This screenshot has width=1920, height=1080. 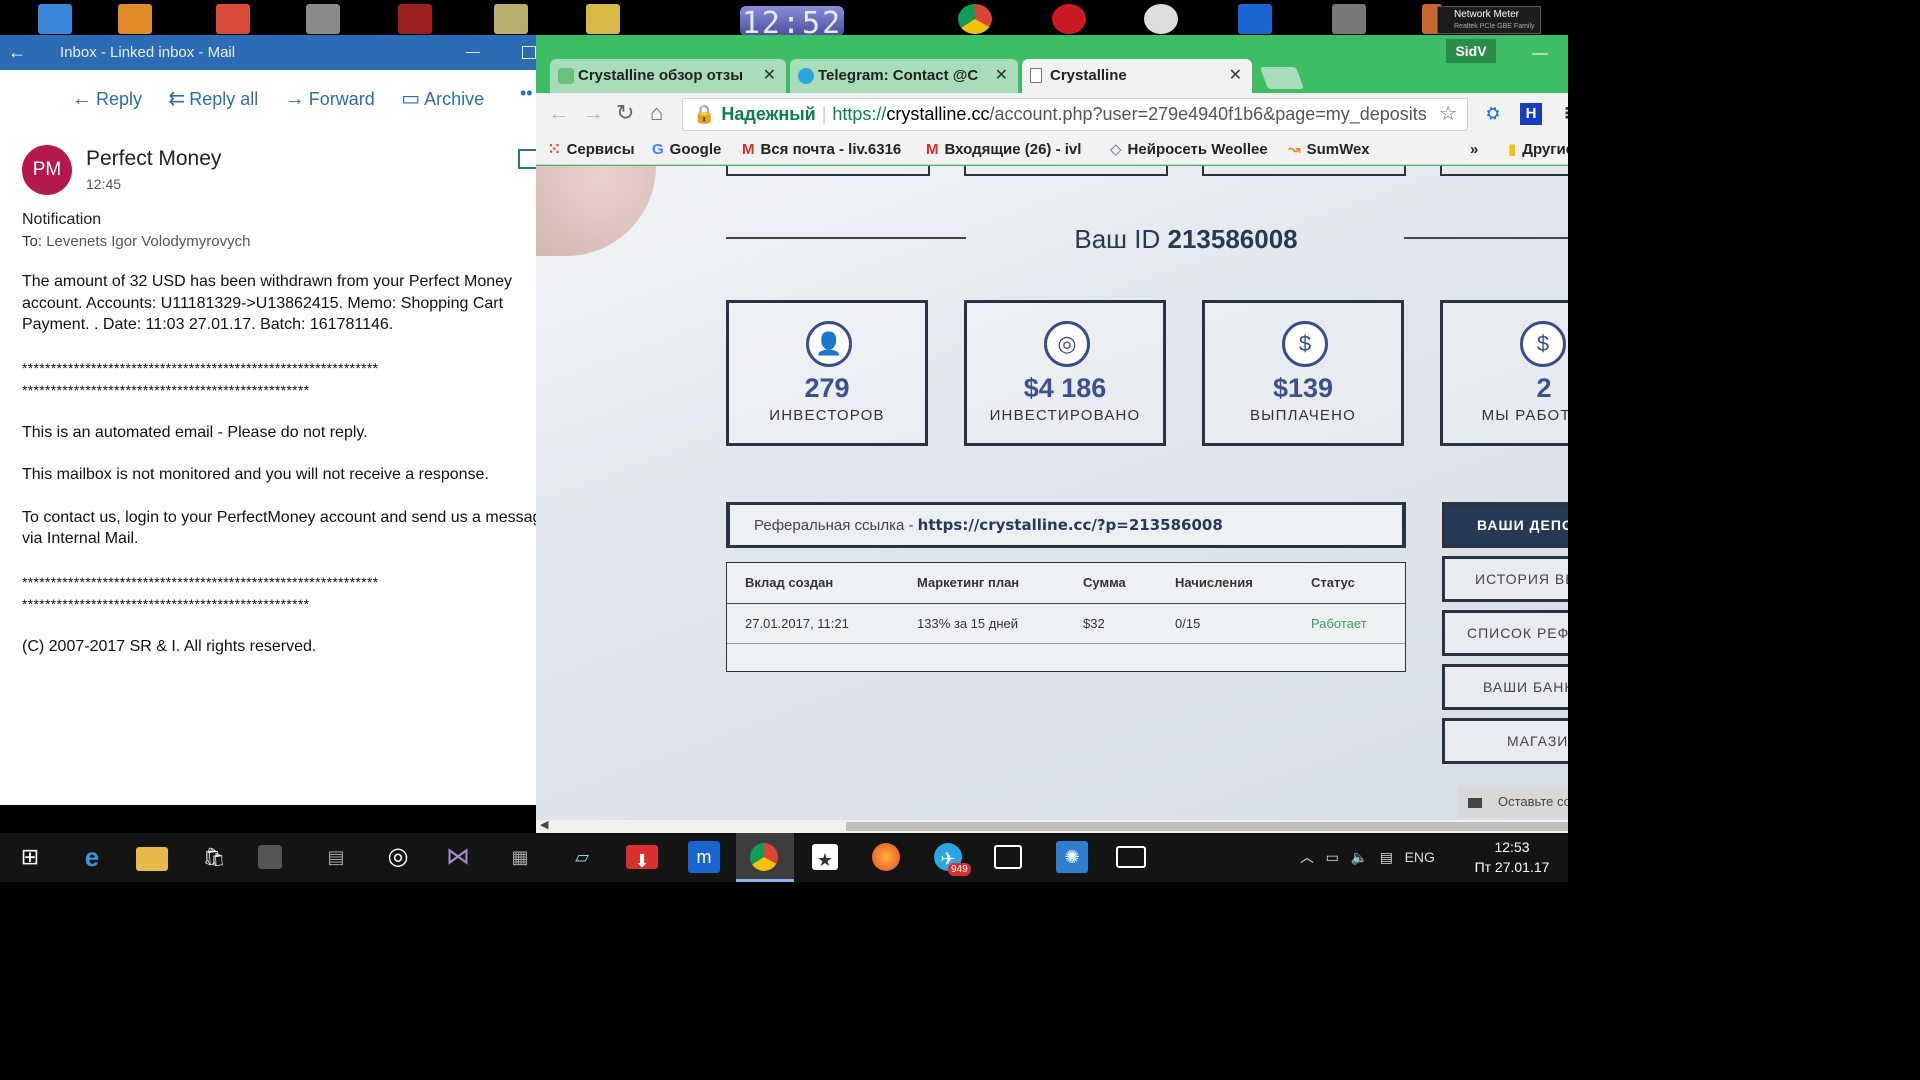 What do you see at coordinates (1531, 114) in the screenshot?
I see `extension-h-icon: H` at bounding box center [1531, 114].